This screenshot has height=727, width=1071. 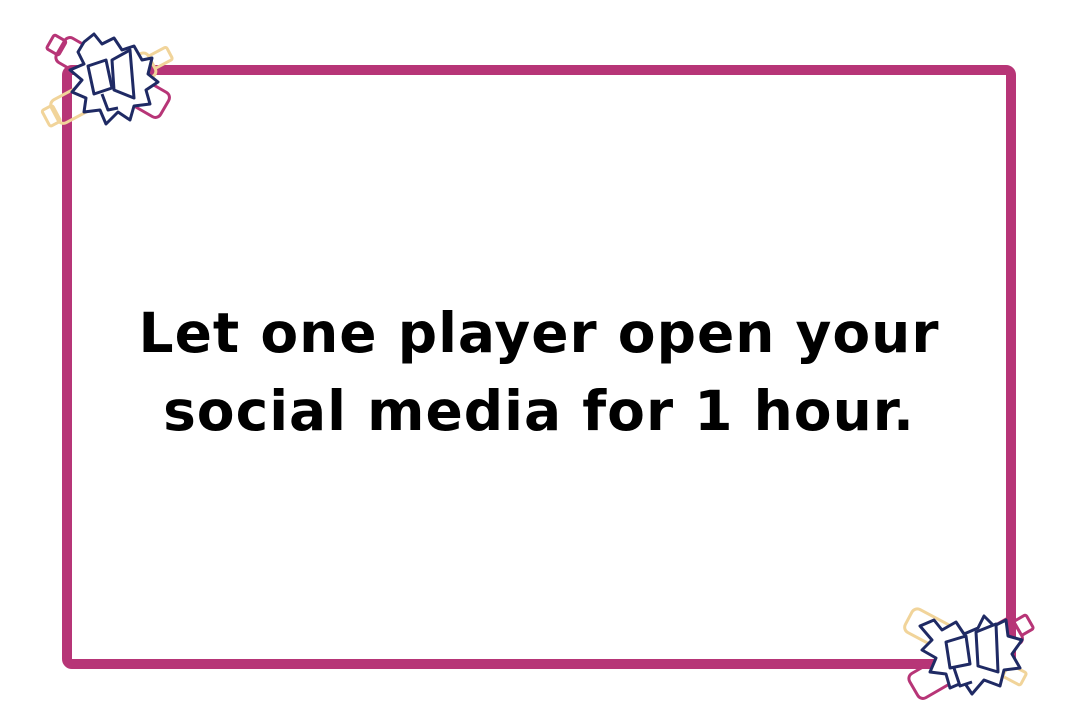 I want to click on card-prompt-line-1: Let one player open your, so click(x=539, y=333).